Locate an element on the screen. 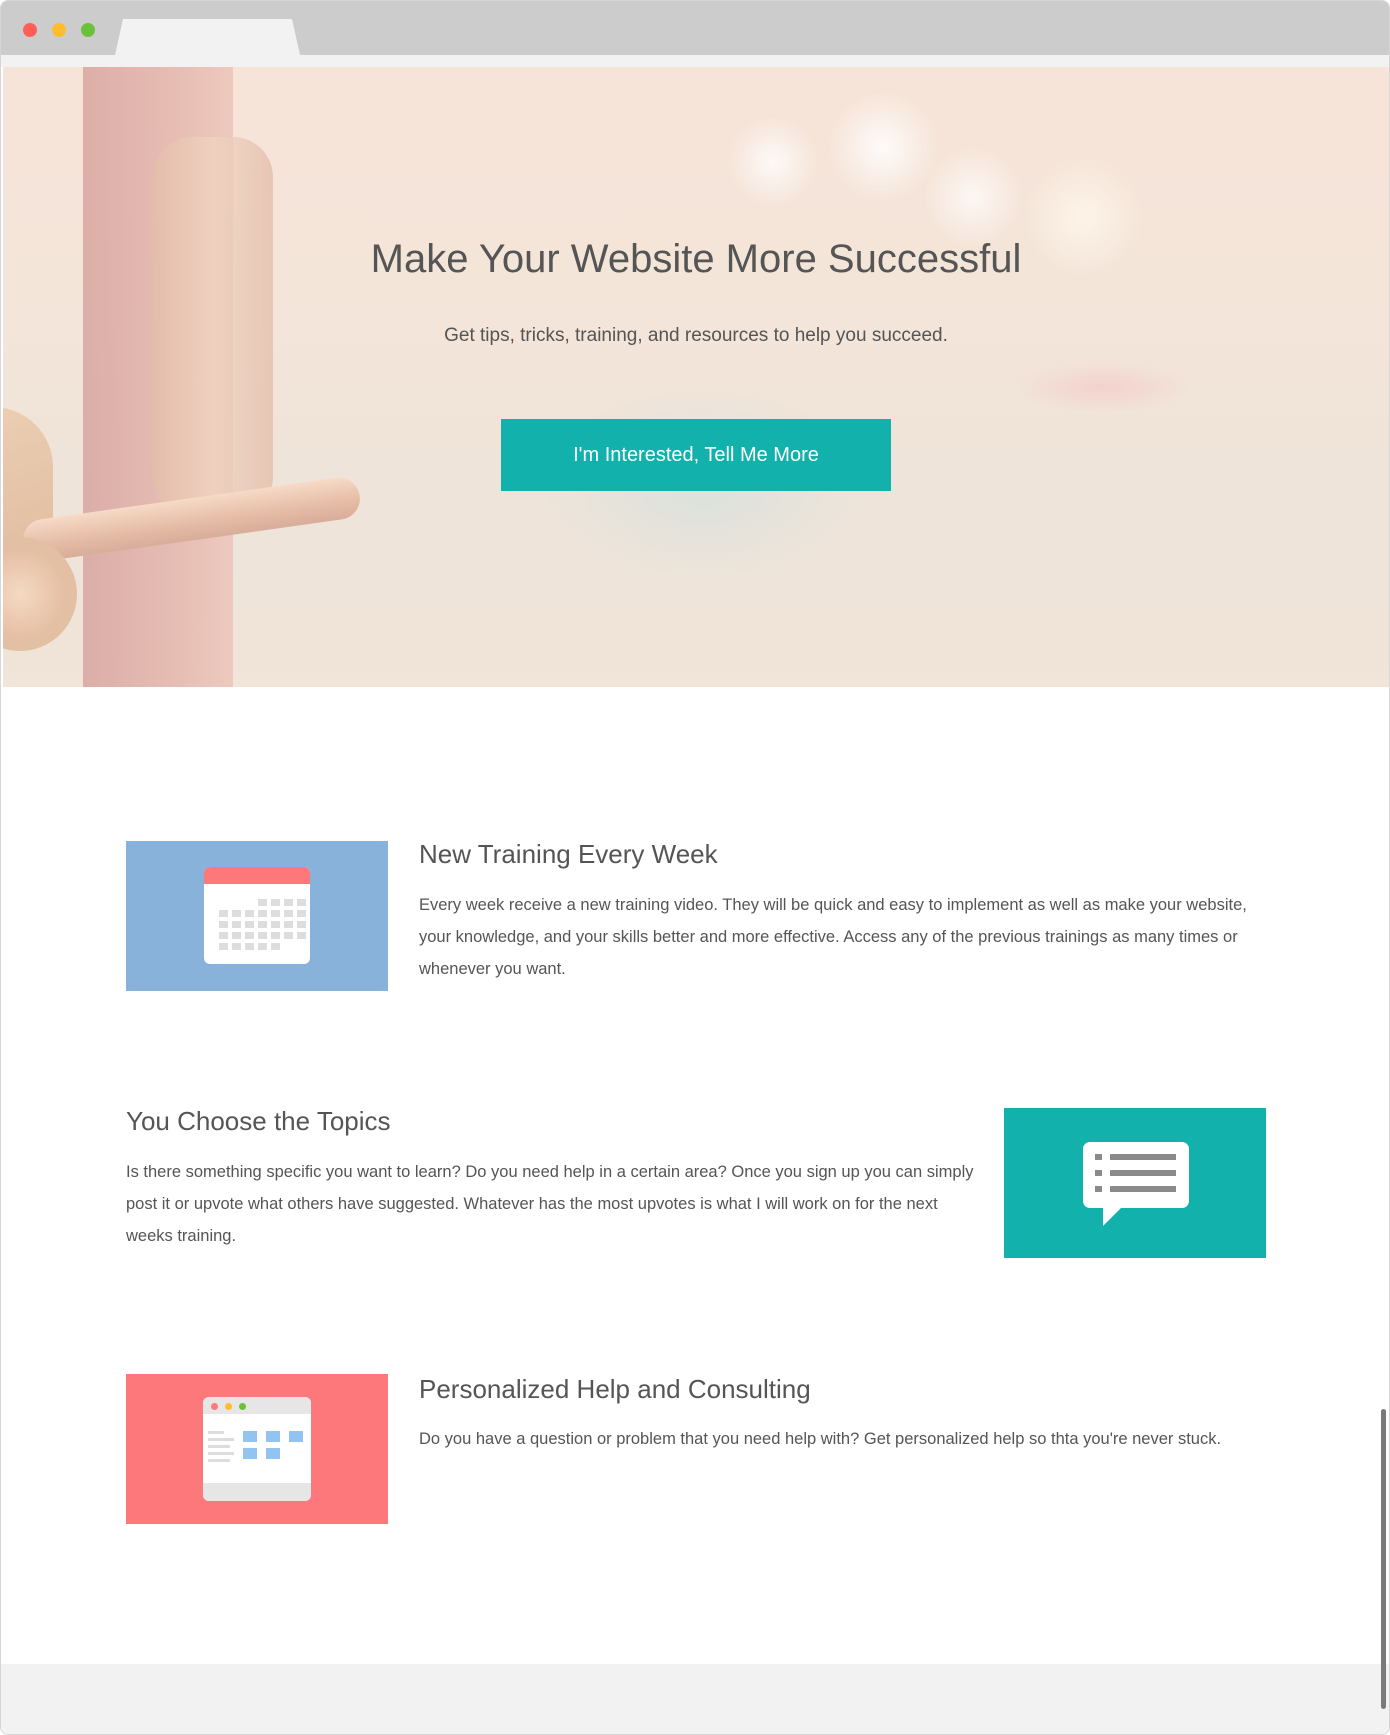 This screenshot has width=1390, height=1735. consulting-feature-image is located at coordinates (257, 1449).